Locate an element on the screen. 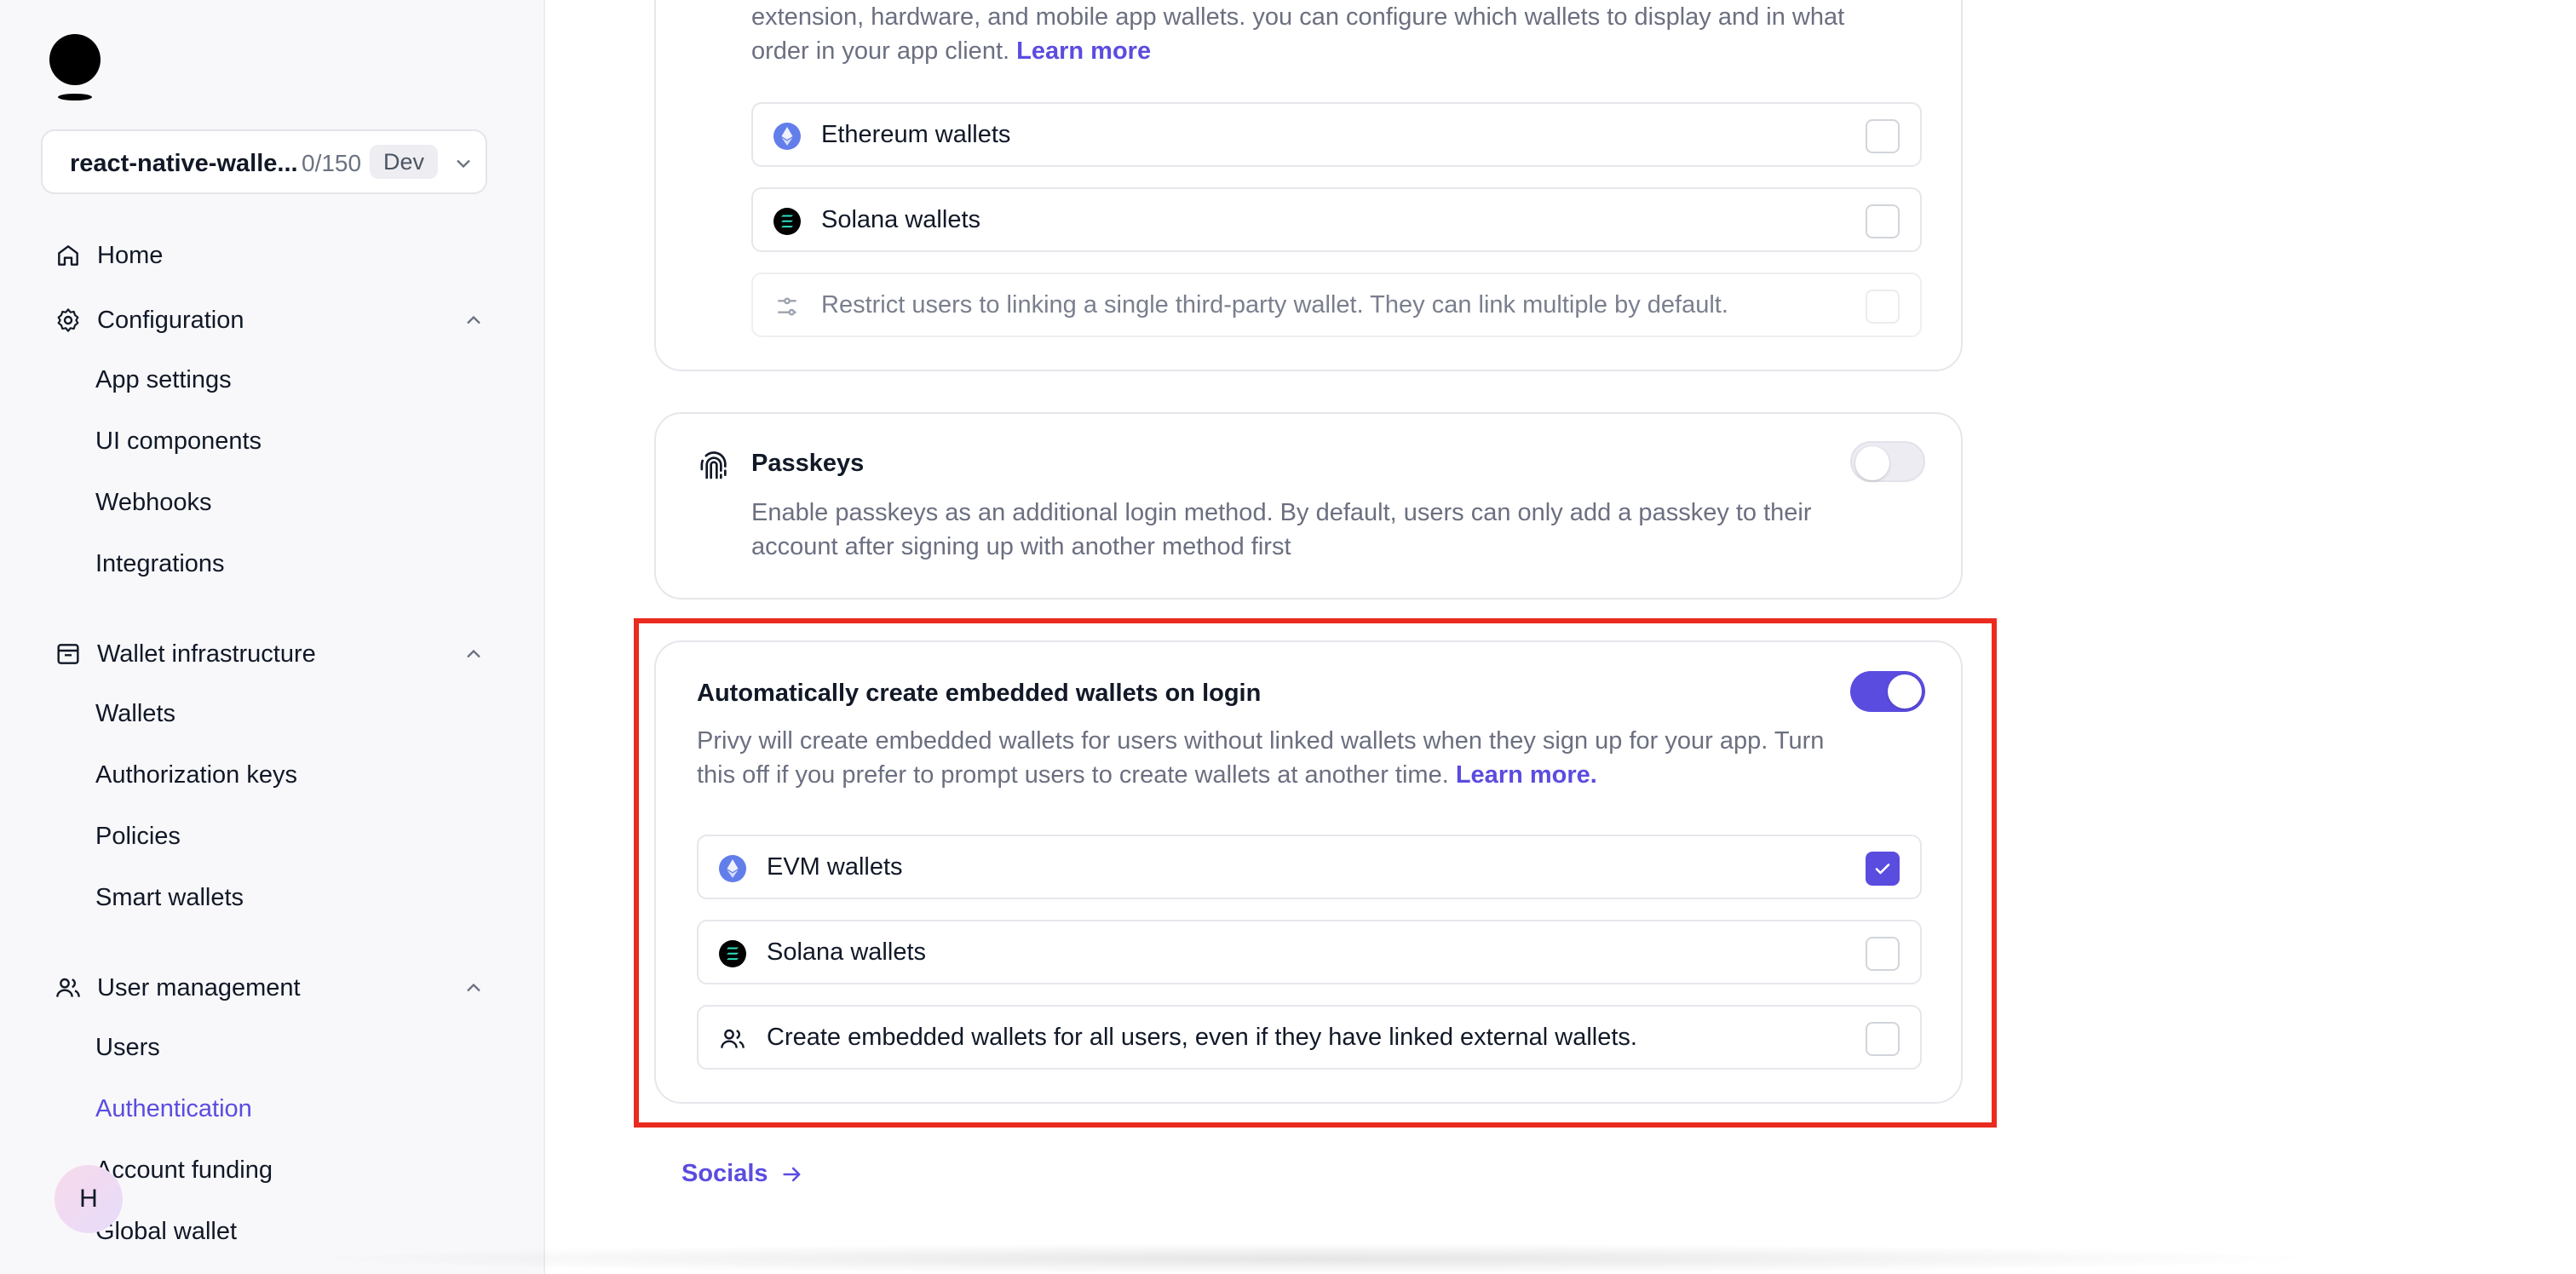 This screenshot has height=1274, width=2576. nav-configuration: Configuration is located at coordinates (150, 320).